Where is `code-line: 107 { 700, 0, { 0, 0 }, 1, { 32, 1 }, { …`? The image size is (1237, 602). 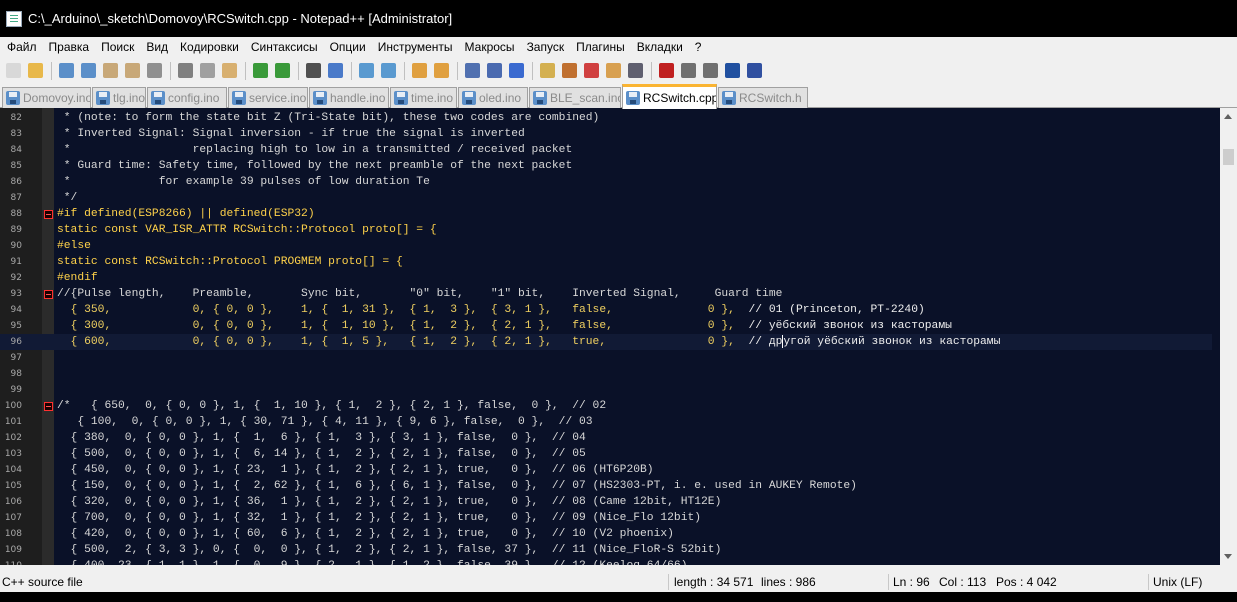
code-line: 107 { 700, 0, { 0, 0 }, 1, { 32, 1 }, { … is located at coordinates (606, 518).